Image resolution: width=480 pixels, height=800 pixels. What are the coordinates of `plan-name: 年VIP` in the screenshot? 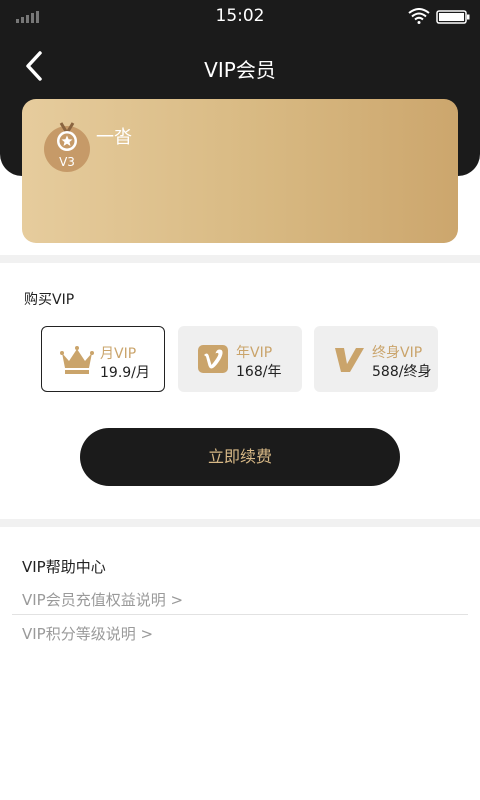 It's located at (254, 353).